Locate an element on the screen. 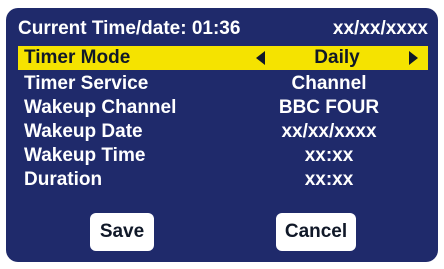 This screenshot has height=269, width=444. duration-value: xx:xx is located at coordinates (329, 179).